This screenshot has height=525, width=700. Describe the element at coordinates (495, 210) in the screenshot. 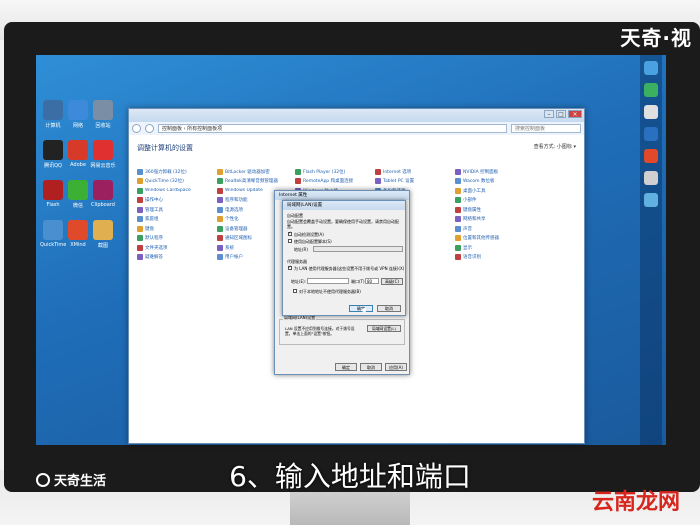

I see `control-panel-item: 键盘属性` at that location.